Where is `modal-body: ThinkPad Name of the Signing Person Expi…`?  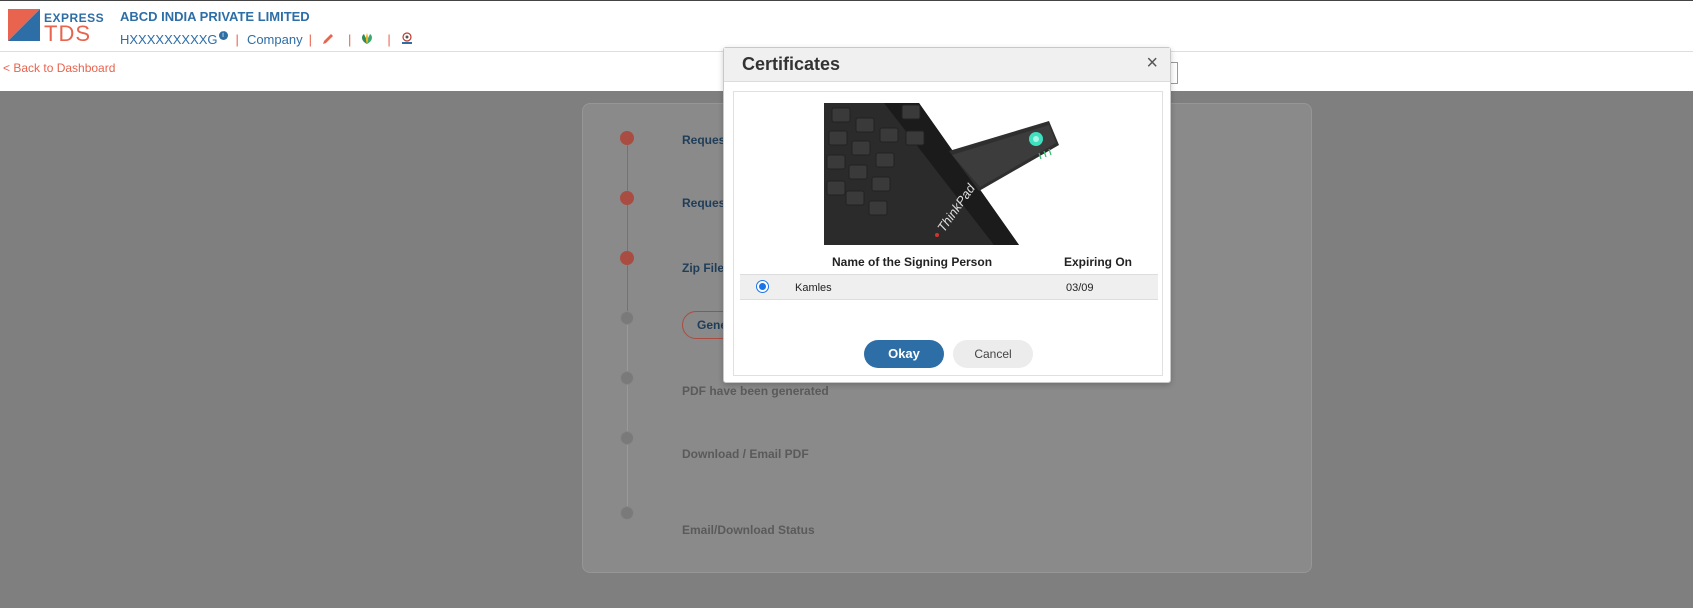
modal-body: ThinkPad Name of the Signing Person Expi… is located at coordinates (948, 233).